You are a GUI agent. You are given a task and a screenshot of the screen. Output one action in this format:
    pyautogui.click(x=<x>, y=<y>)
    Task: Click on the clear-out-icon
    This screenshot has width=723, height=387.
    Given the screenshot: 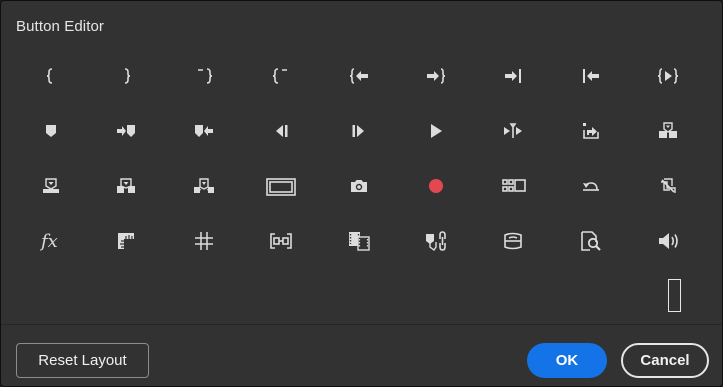 What is the action you would take?
    pyautogui.click(x=281, y=76)
    